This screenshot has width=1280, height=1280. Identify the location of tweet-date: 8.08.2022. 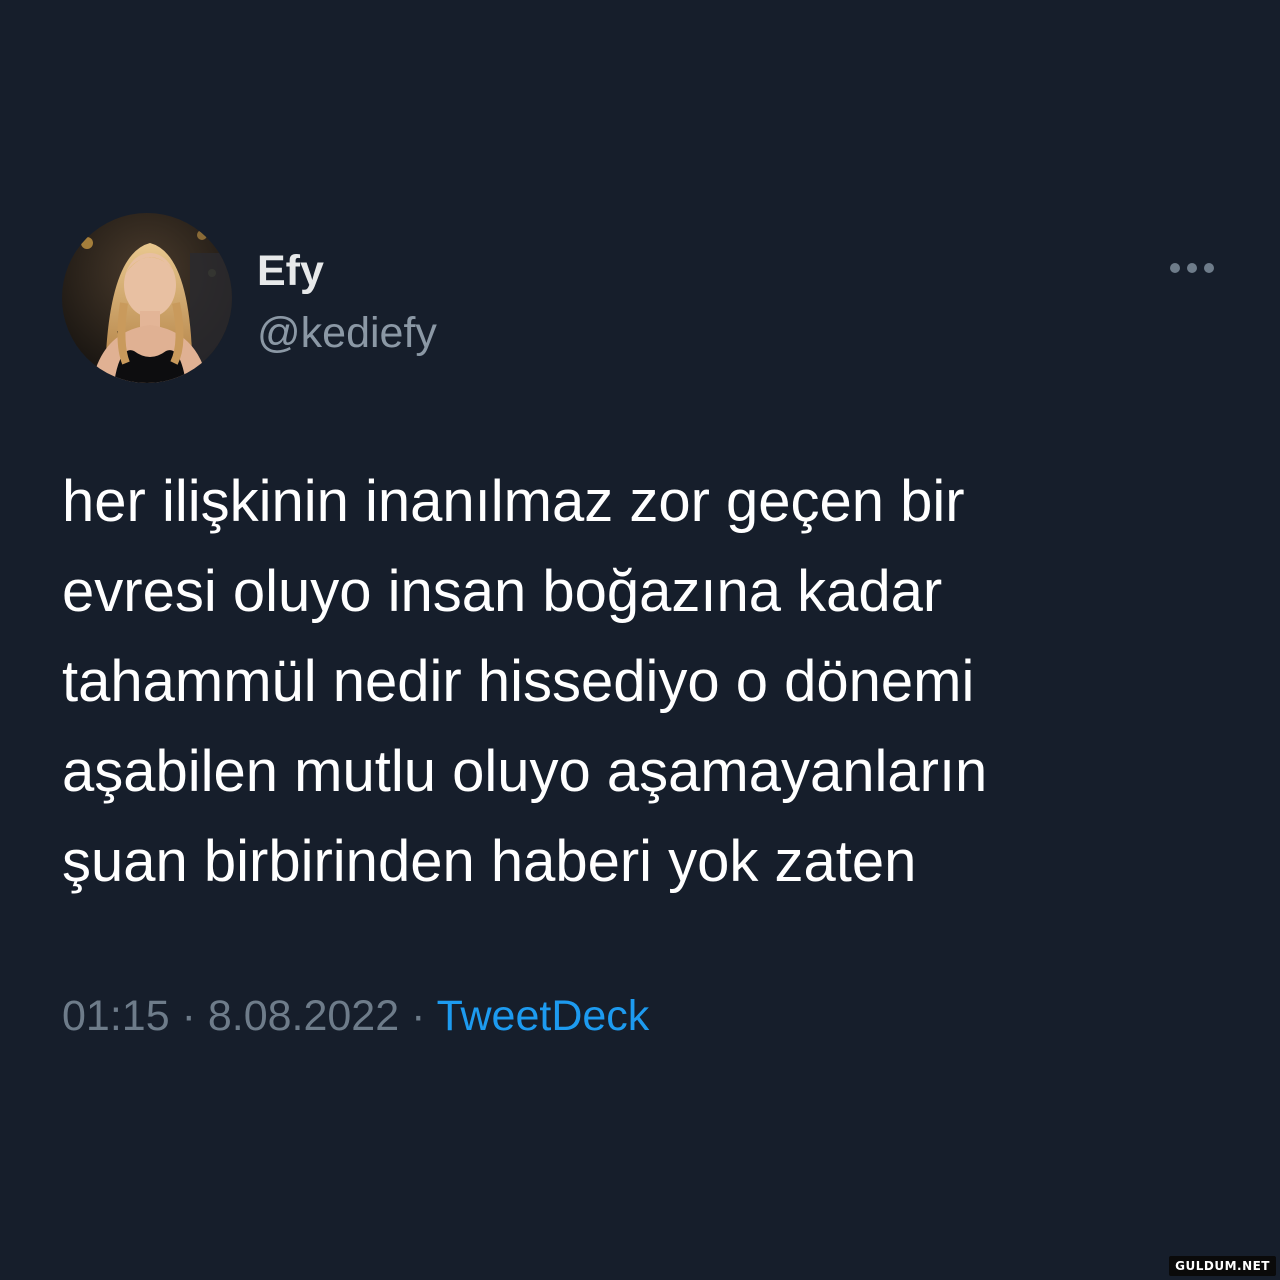
(303, 1016).